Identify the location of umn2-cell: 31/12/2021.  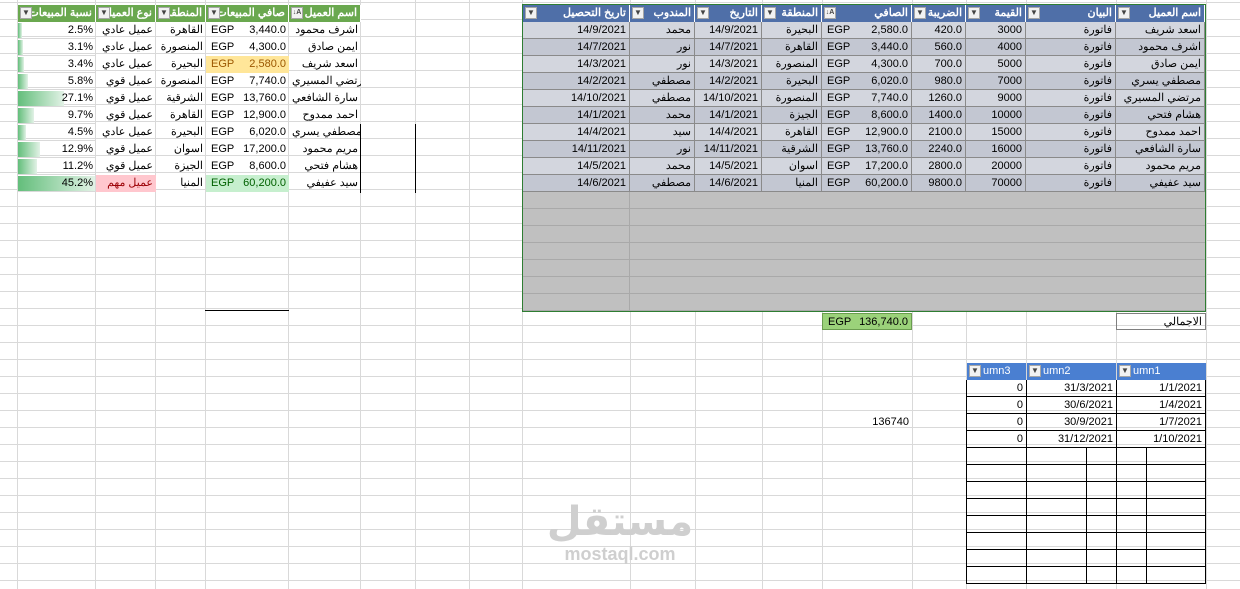
(1071, 439).